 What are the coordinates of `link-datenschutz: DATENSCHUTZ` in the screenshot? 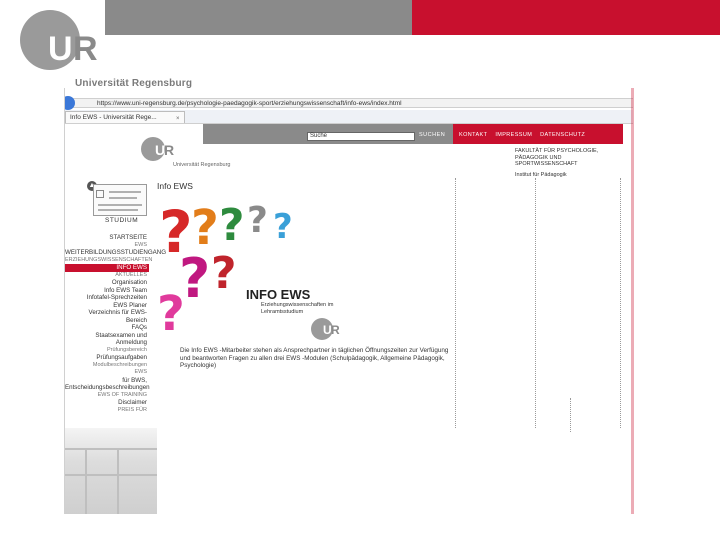 It's located at (562, 135).